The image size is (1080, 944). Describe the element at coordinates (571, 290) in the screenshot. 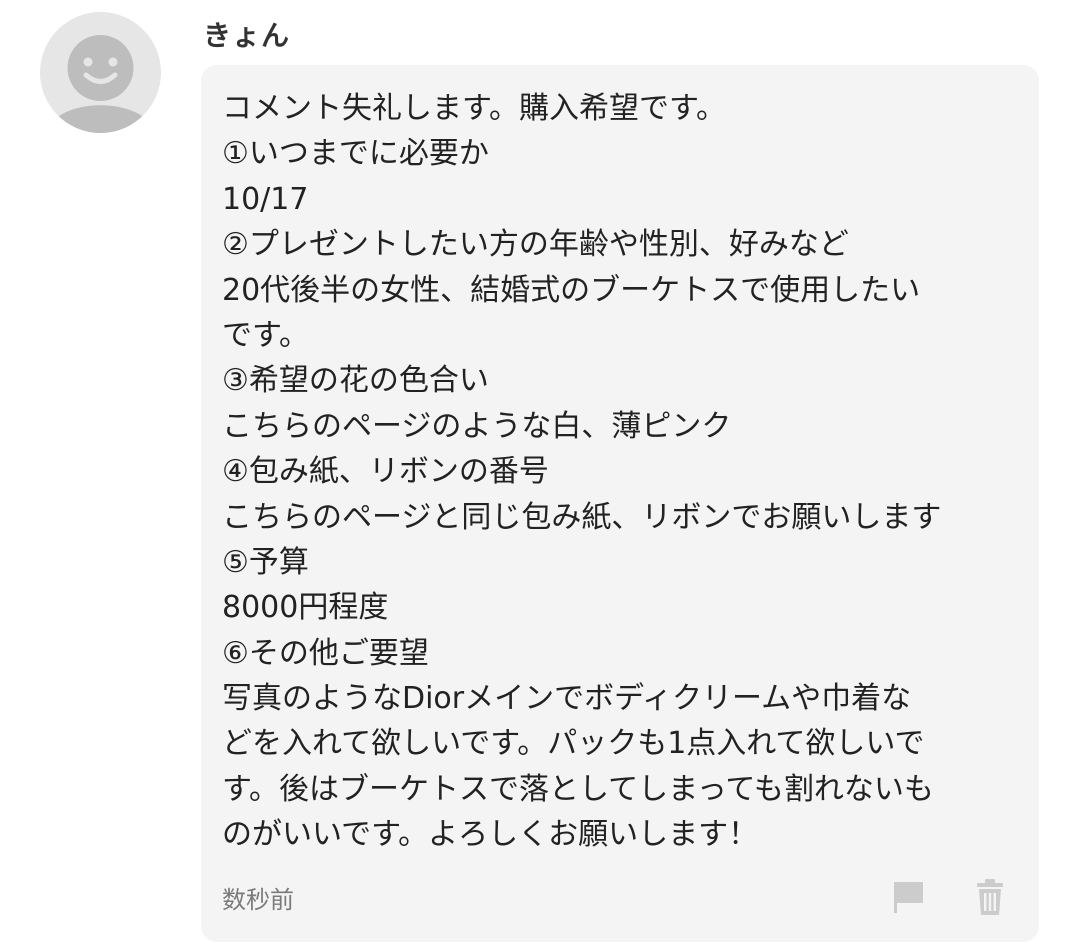

I see `comment-line: 20代後半の女性、結婚式のブーケトスで使用したい` at that location.